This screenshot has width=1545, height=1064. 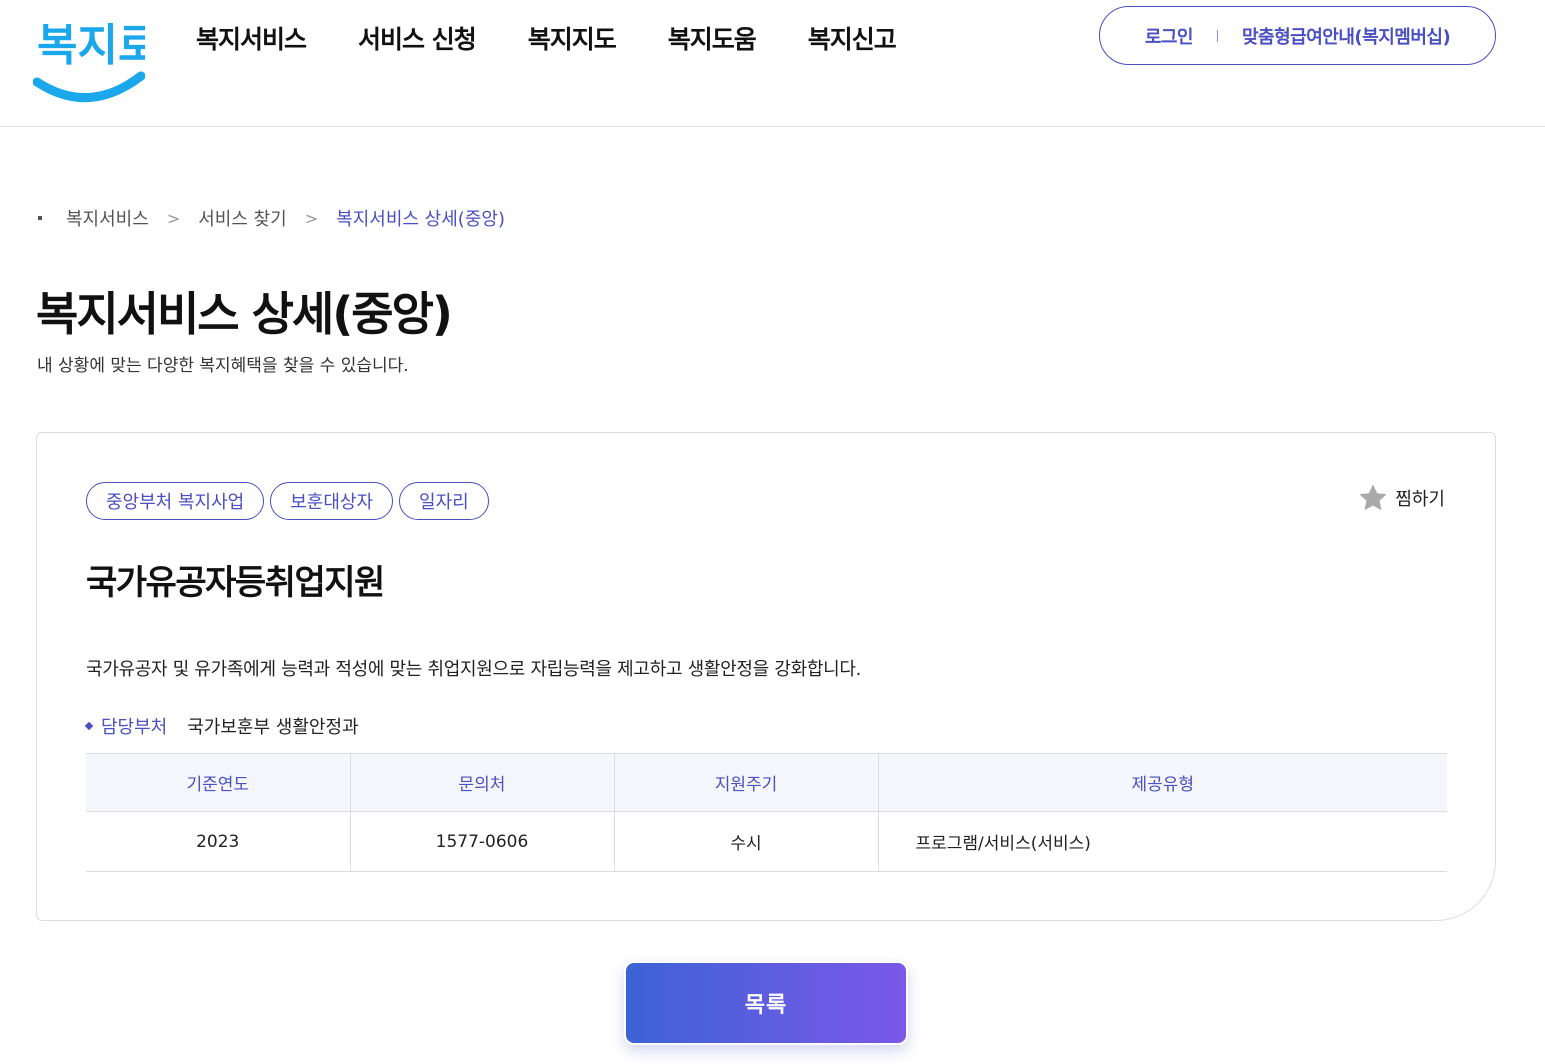 What do you see at coordinates (1169, 36) in the screenshot?
I see `login-link: 로그인` at bounding box center [1169, 36].